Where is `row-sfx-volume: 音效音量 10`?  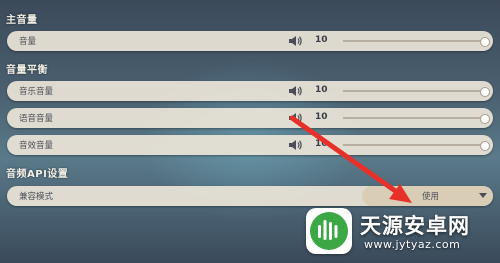
row-sfx-volume: 音效音量 10 is located at coordinates (250, 145).